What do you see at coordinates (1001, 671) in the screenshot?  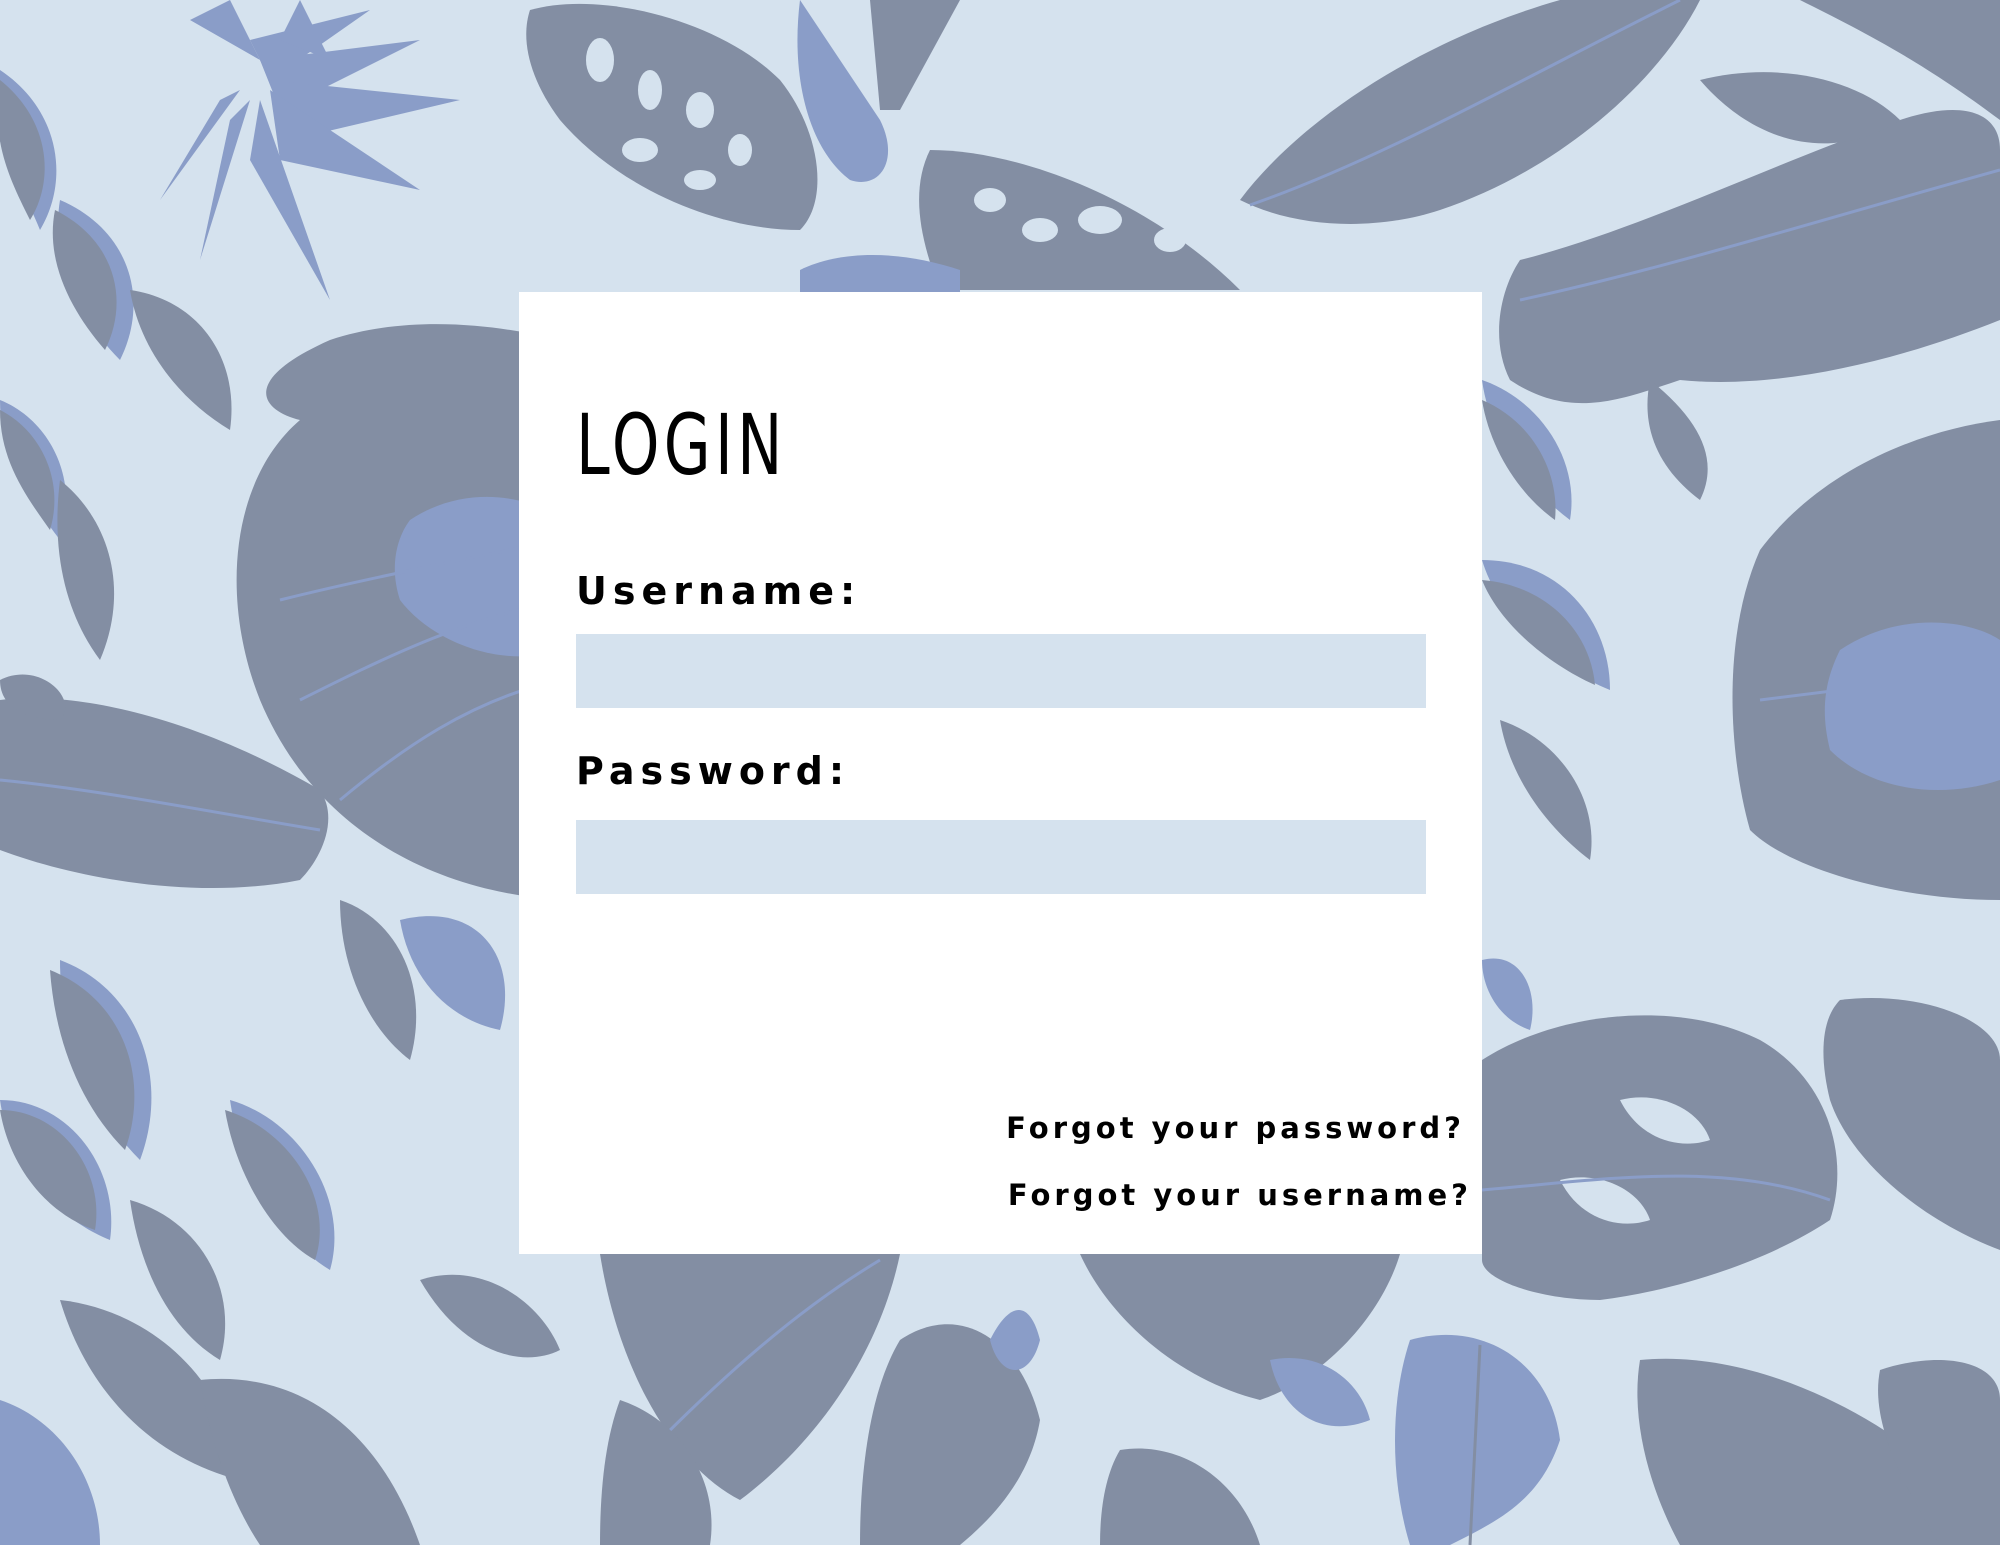 I see `username-input` at bounding box center [1001, 671].